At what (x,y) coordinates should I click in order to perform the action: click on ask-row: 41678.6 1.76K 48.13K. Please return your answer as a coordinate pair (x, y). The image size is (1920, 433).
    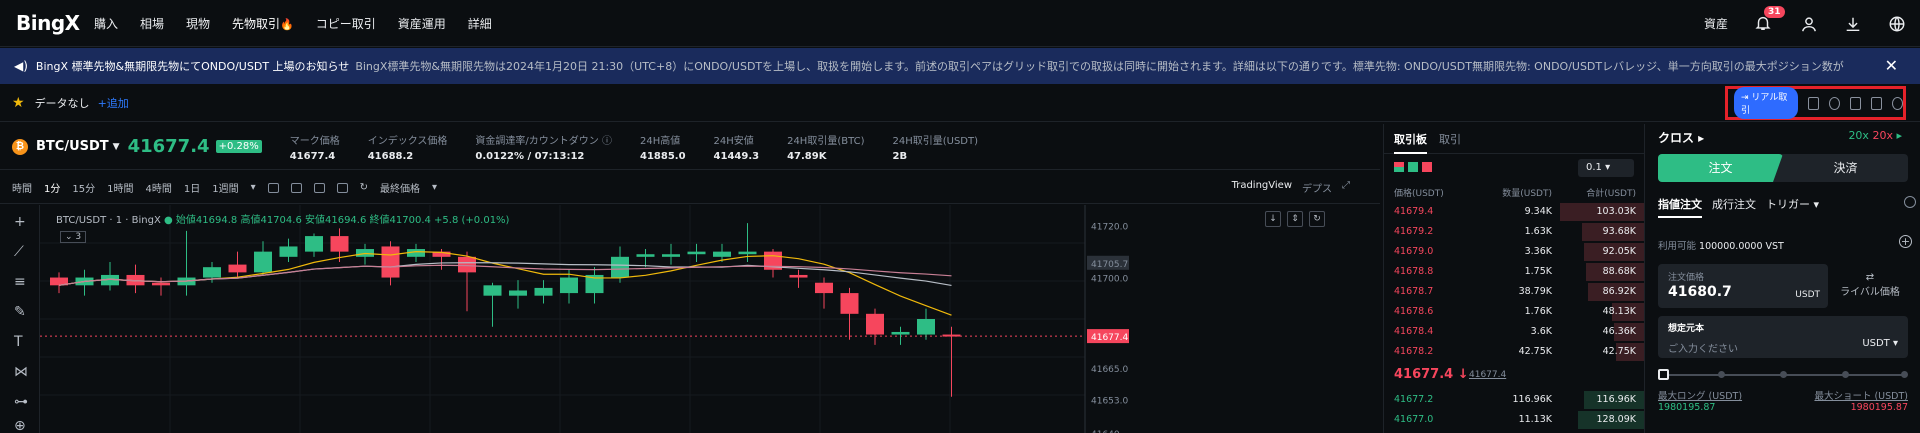
    Looking at the image, I should click on (1514, 312).